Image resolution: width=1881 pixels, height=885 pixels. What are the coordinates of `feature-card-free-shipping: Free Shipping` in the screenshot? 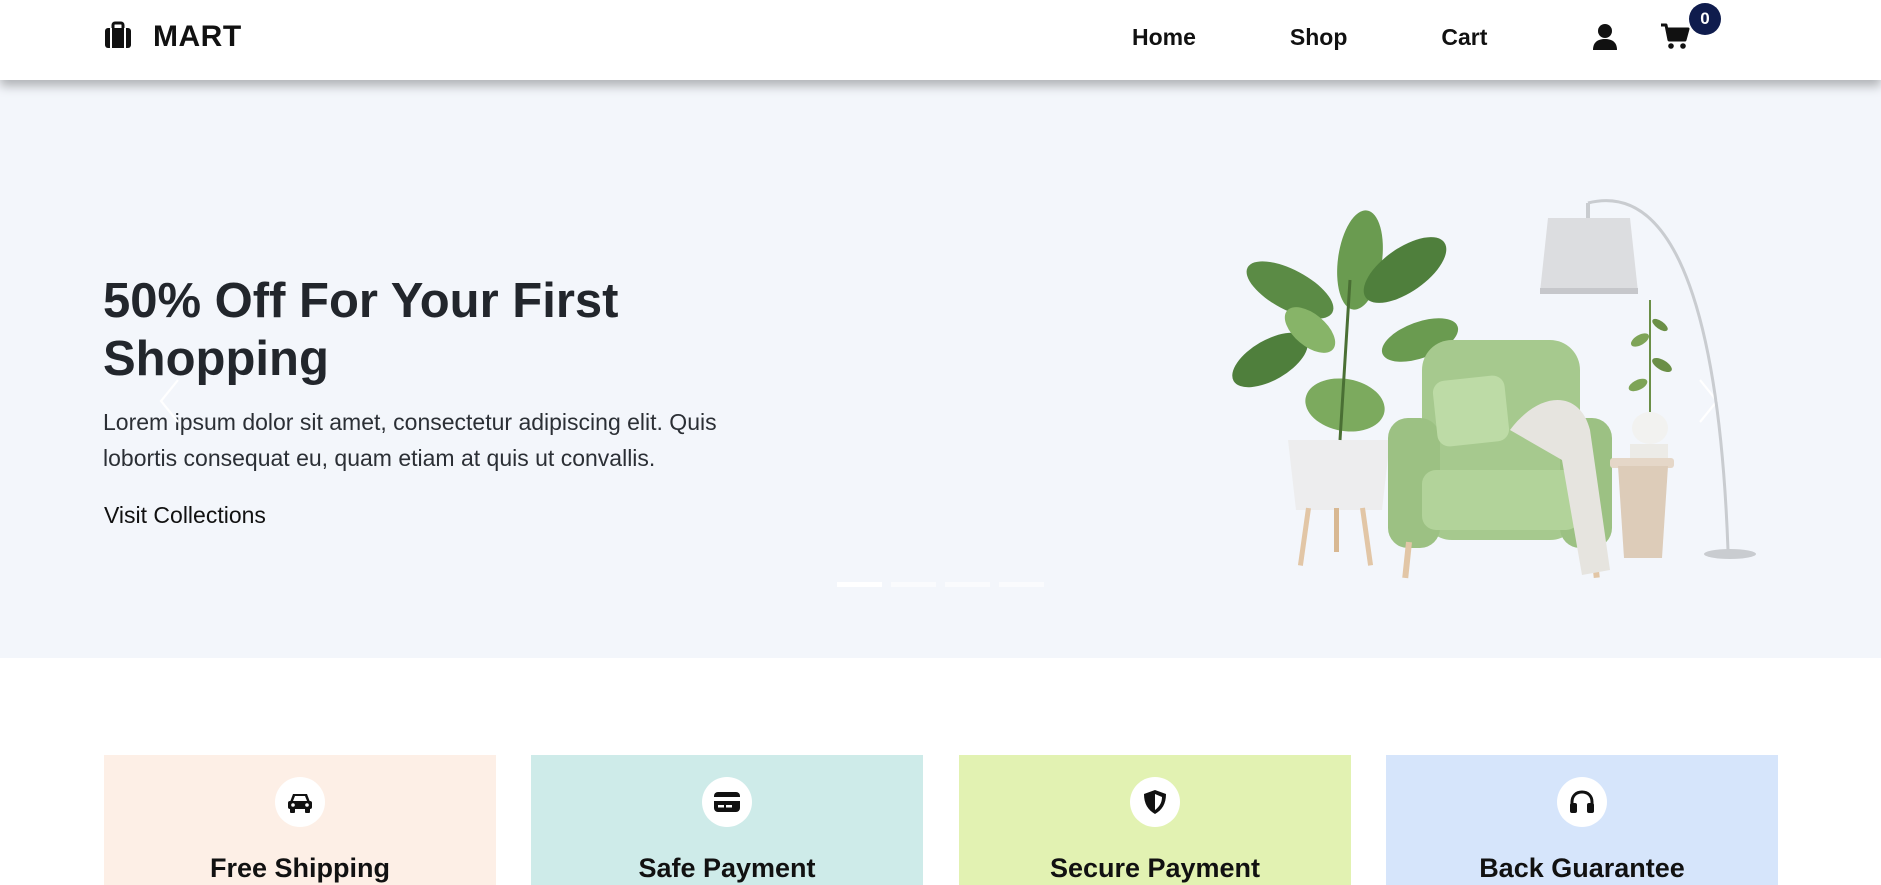 It's located at (300, 820).